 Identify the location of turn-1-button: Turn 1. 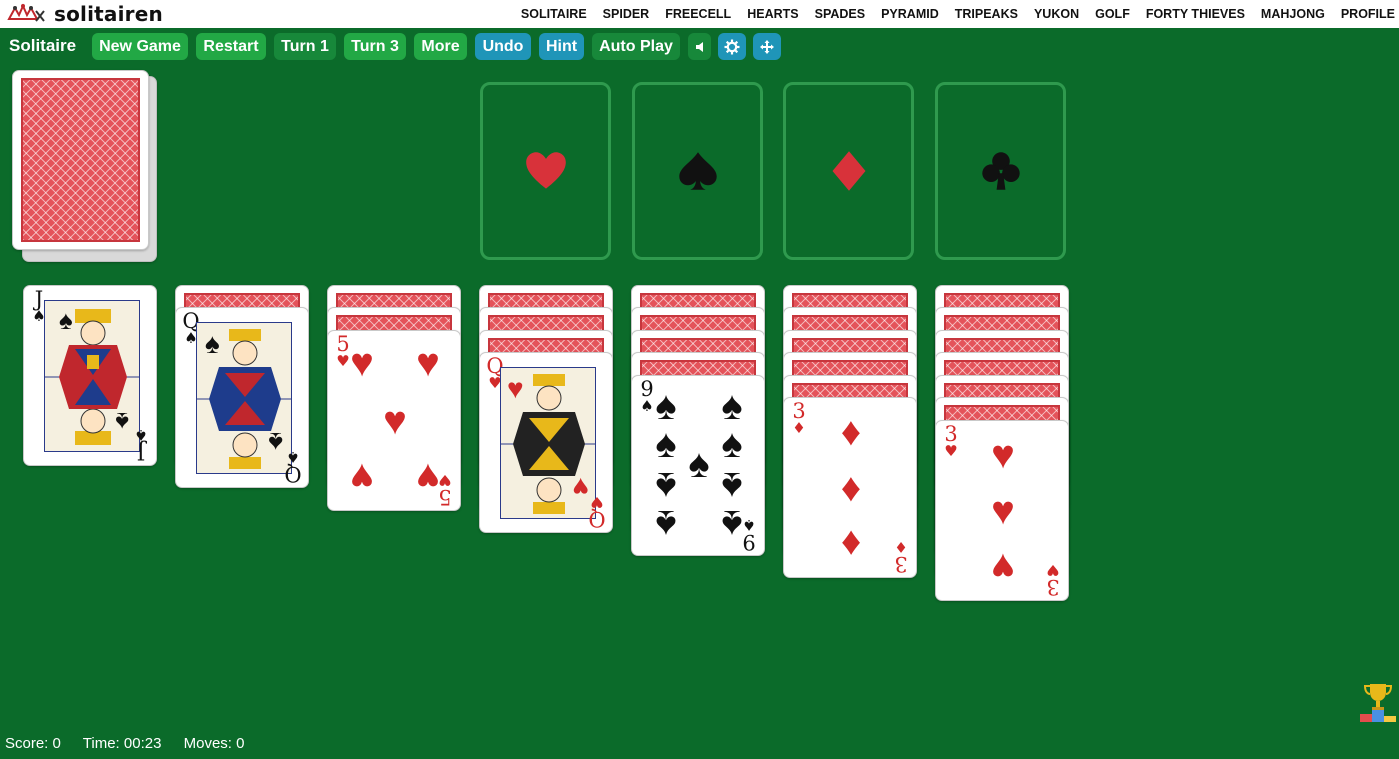
(305, 46).